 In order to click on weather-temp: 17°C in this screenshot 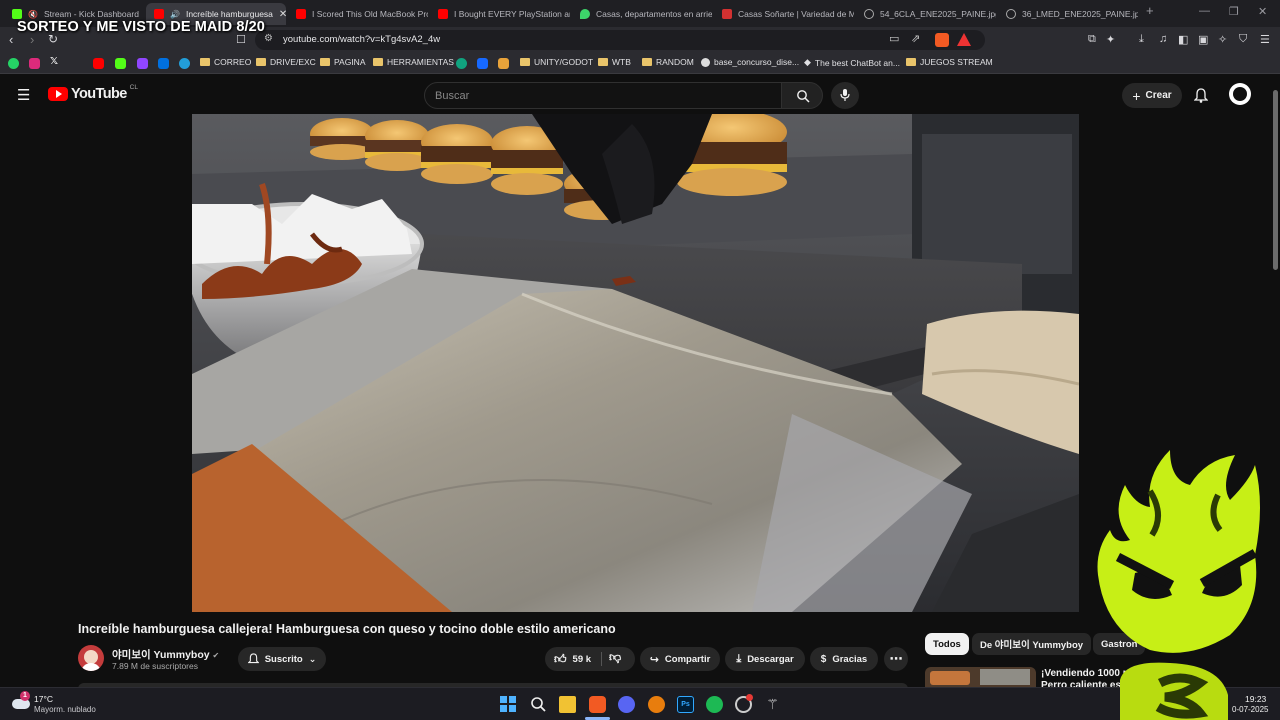, I will do `click(43, 699)`.